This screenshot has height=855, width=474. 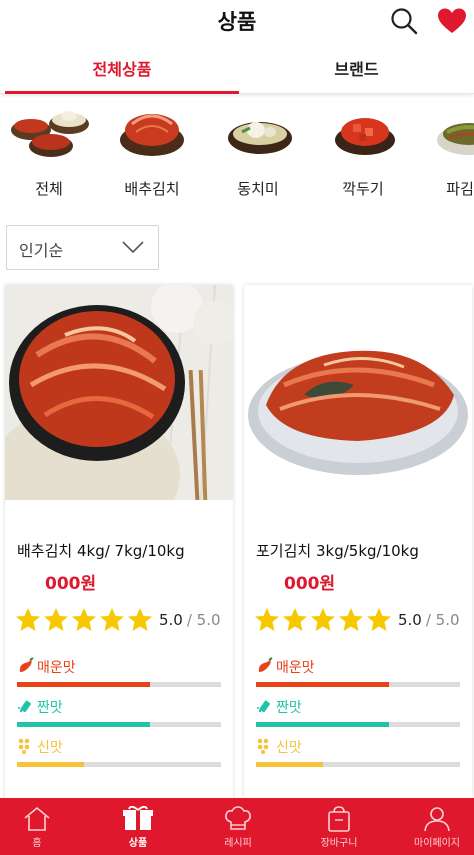 What do you see at coordinates (238, 818) in the screenshot?
I see `chef-hat-icon` at bounding box center [238, 818].